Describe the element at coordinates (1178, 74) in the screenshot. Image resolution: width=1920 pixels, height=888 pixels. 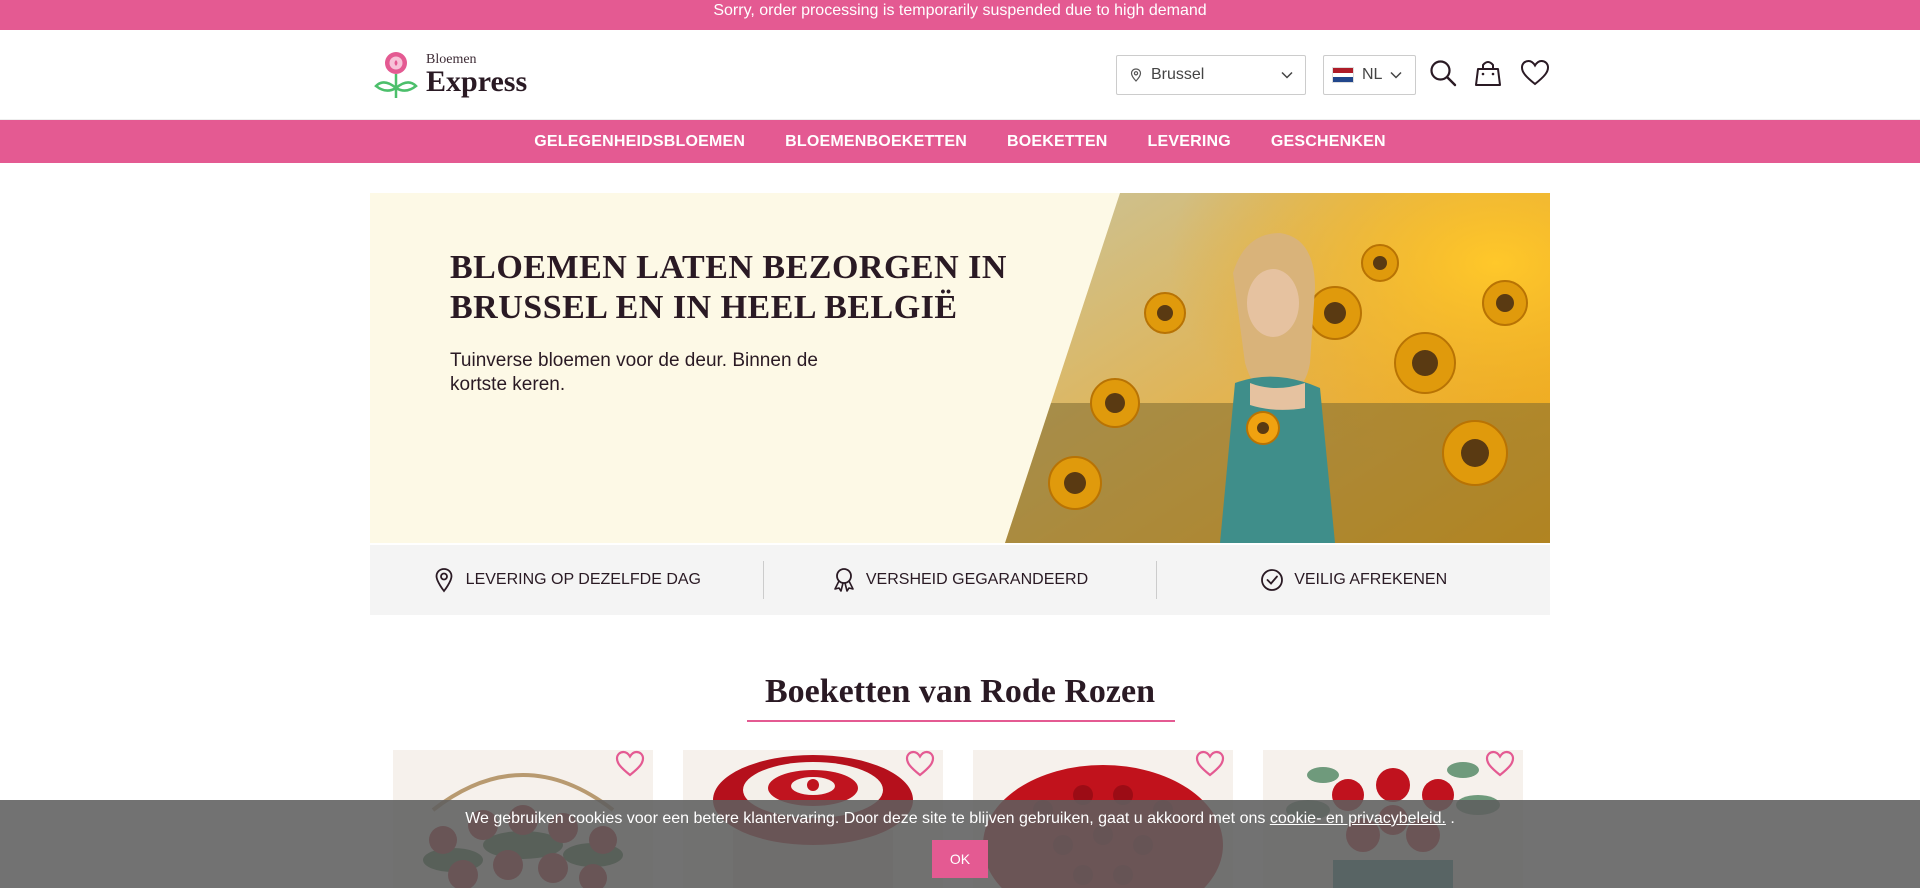
I see `city-select-value: Brussel` at that location.